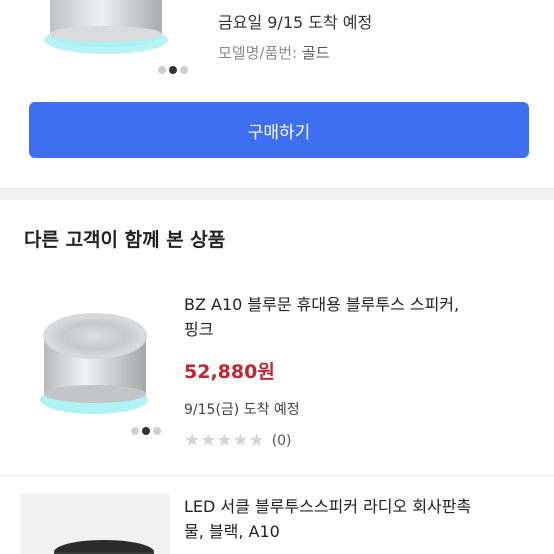  I want to click on product-title-line: 물, 블랙, A10, so click(232, 531).